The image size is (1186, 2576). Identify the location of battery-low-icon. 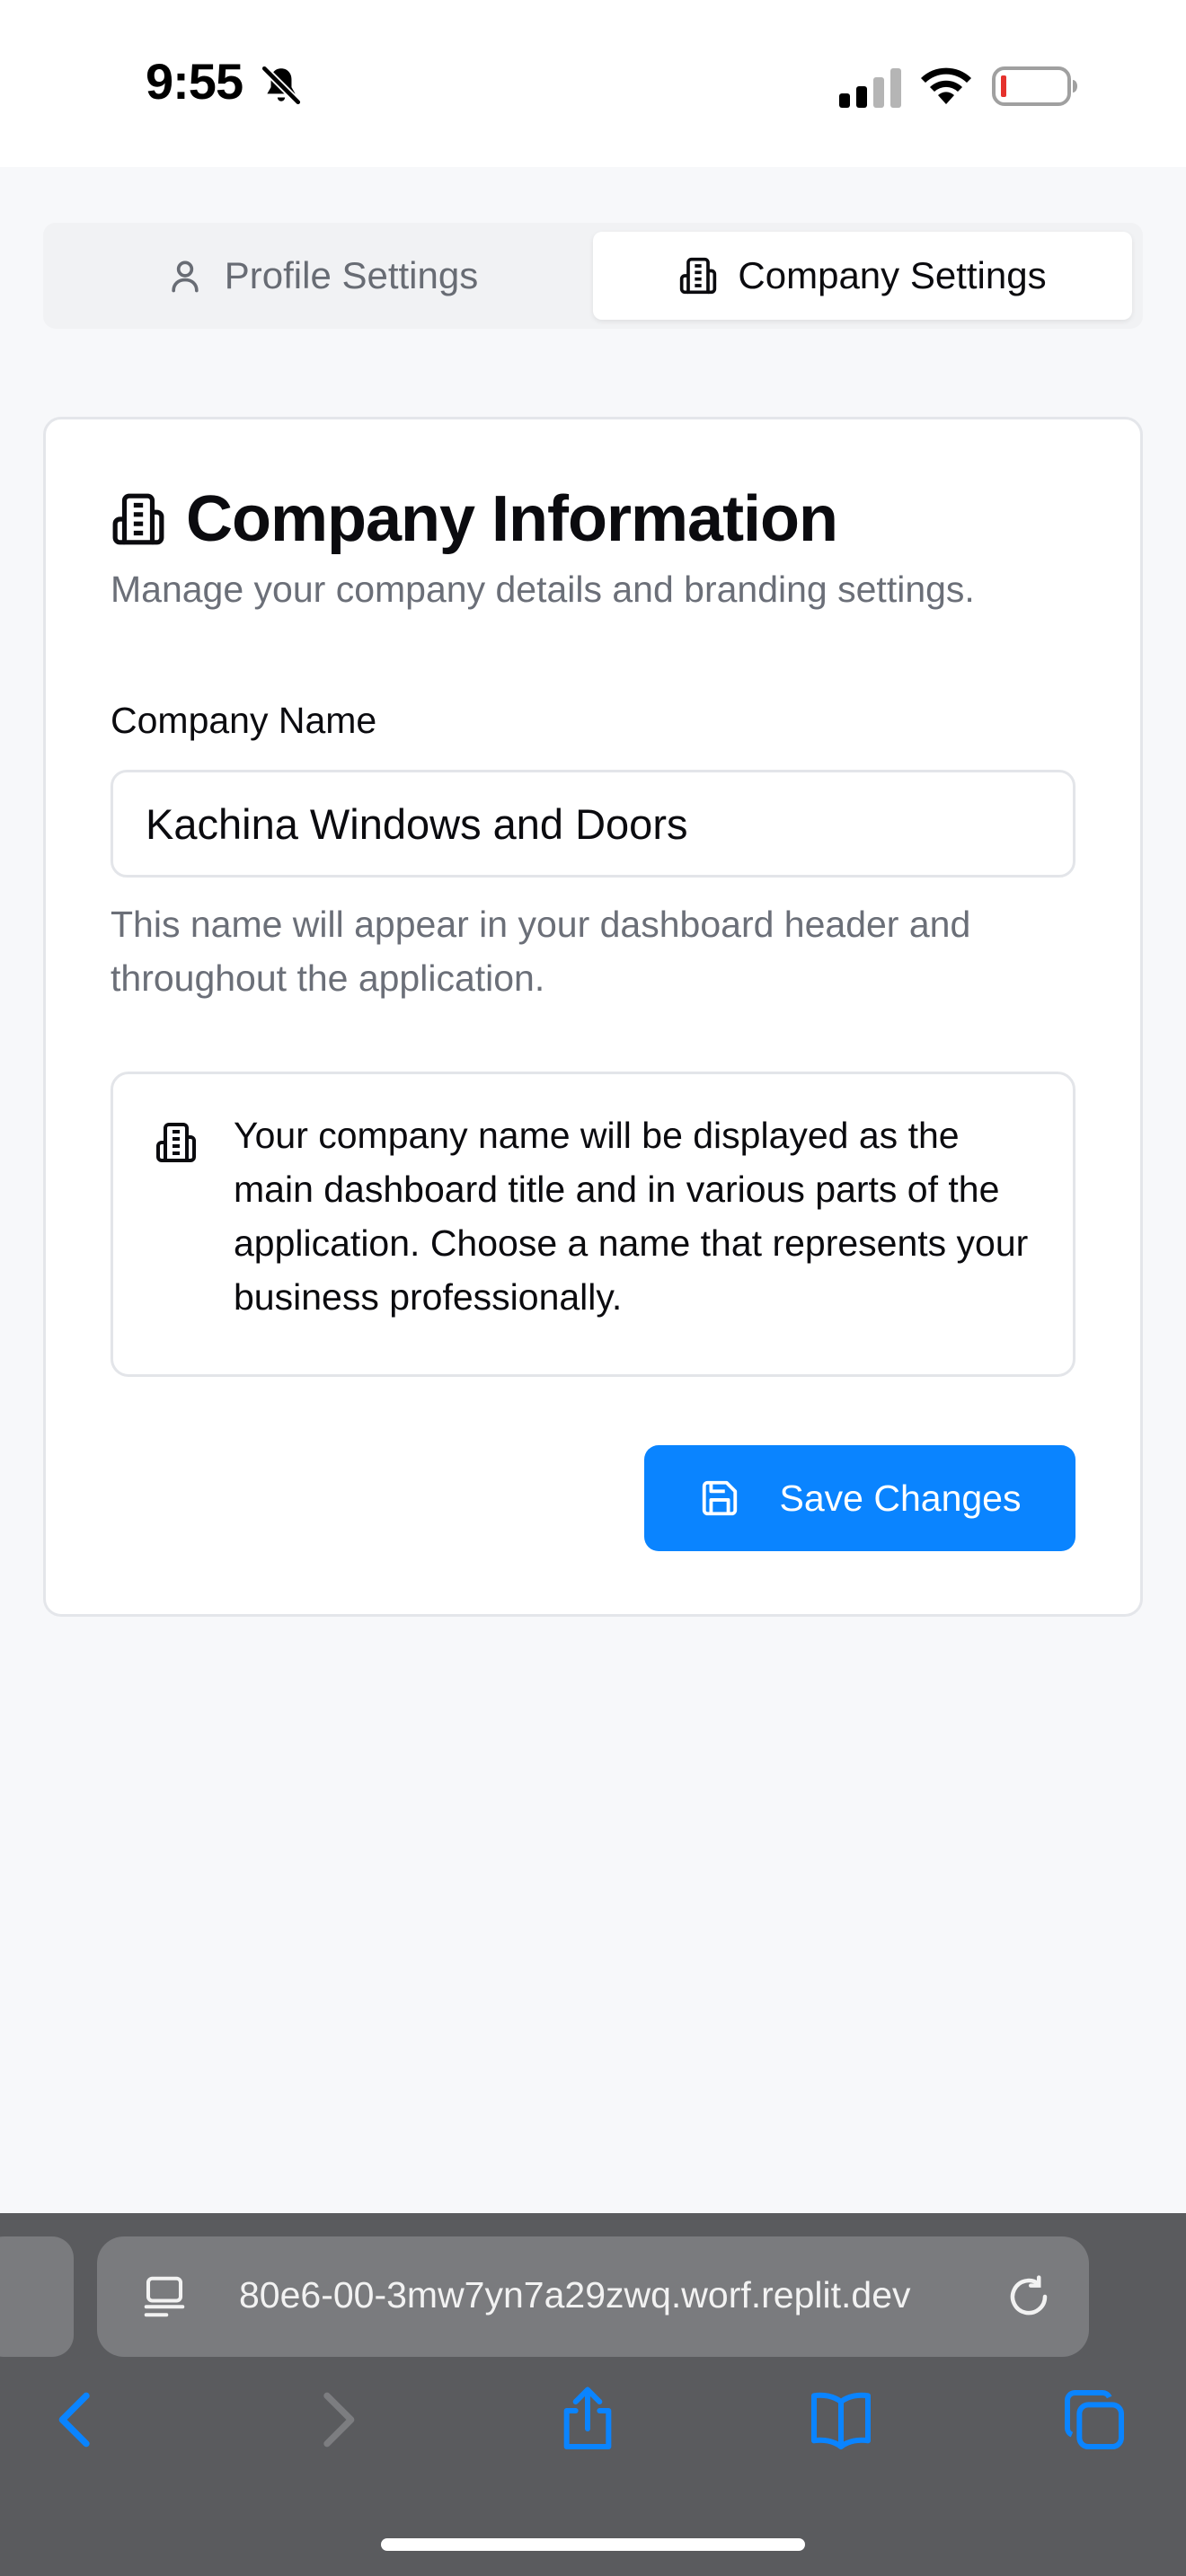
(1034, 86).